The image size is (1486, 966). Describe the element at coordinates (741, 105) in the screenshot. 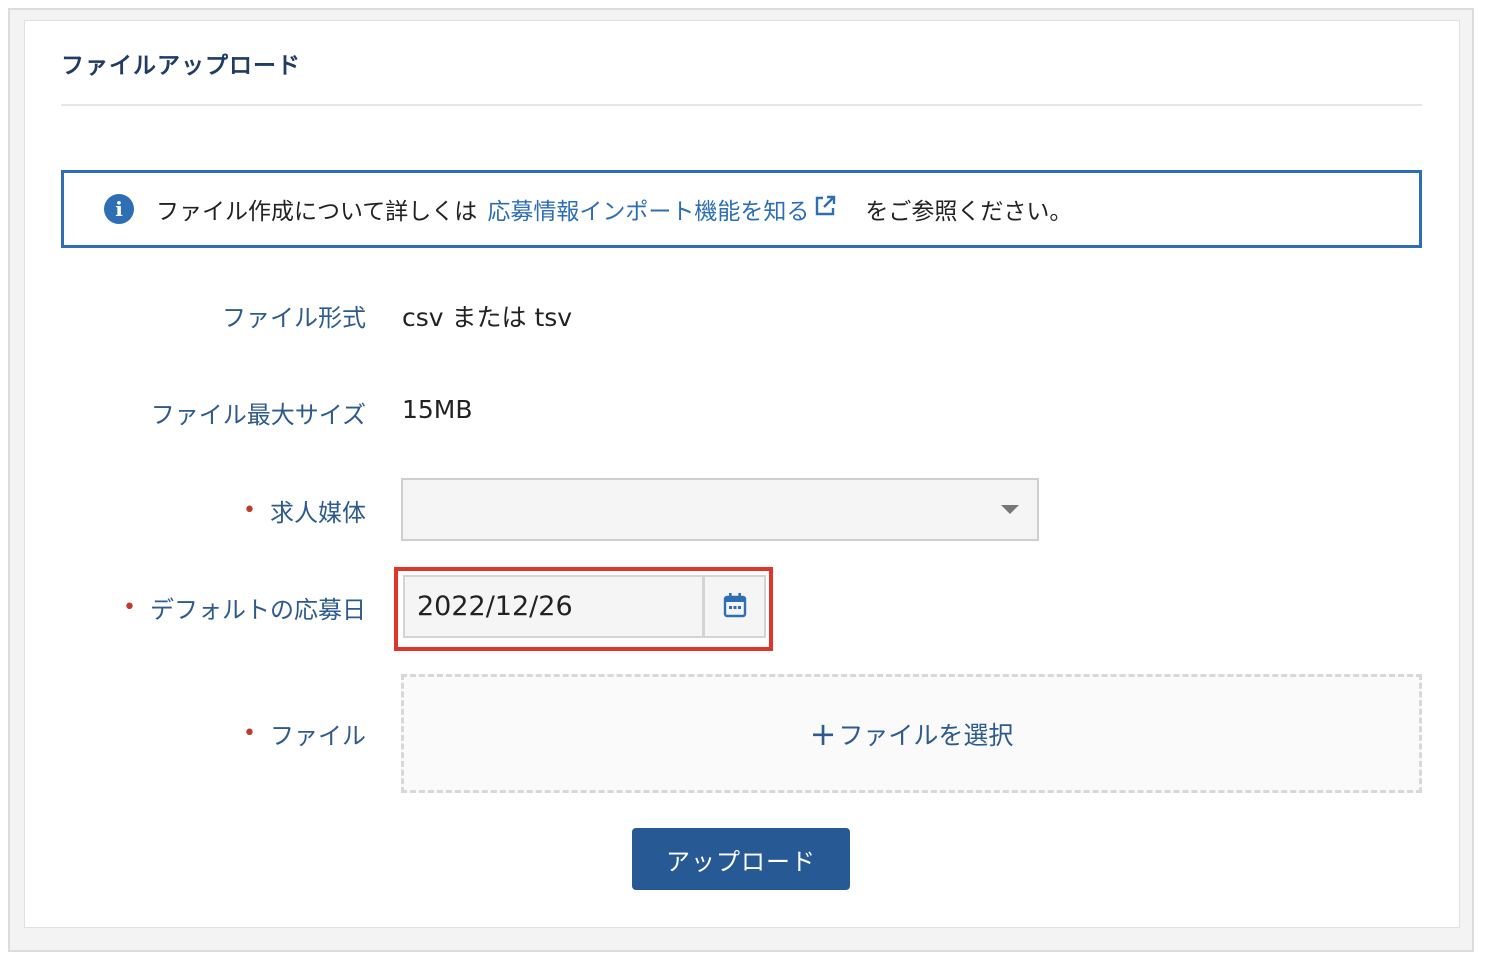

I see `title-divider` at that location.